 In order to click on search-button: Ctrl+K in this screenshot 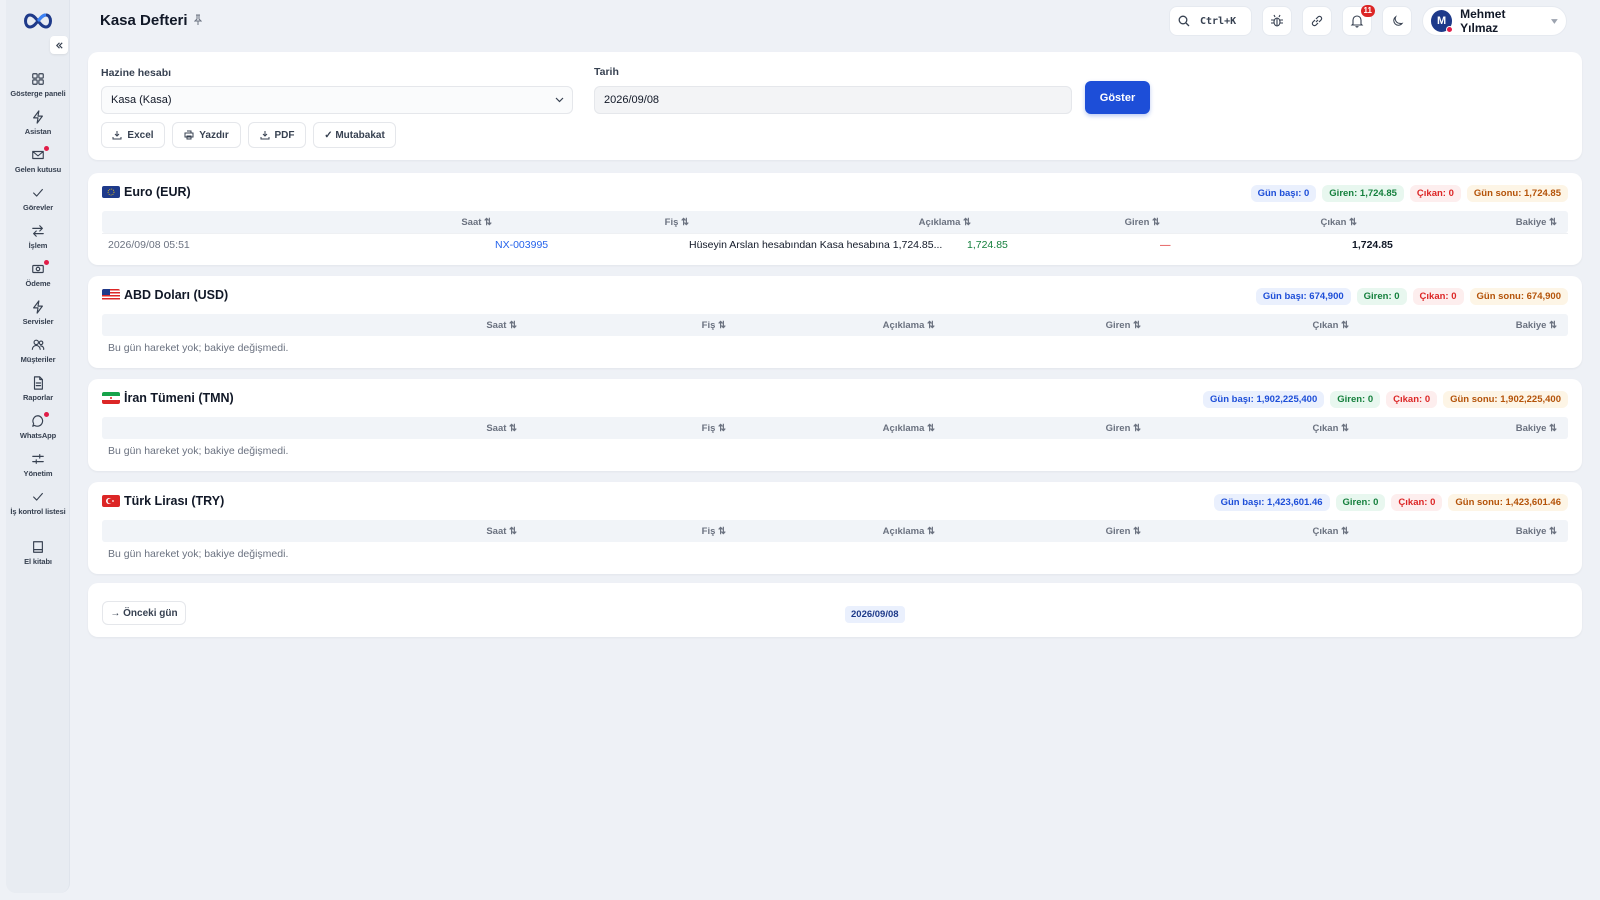, I will do `click(1210, 21)`.